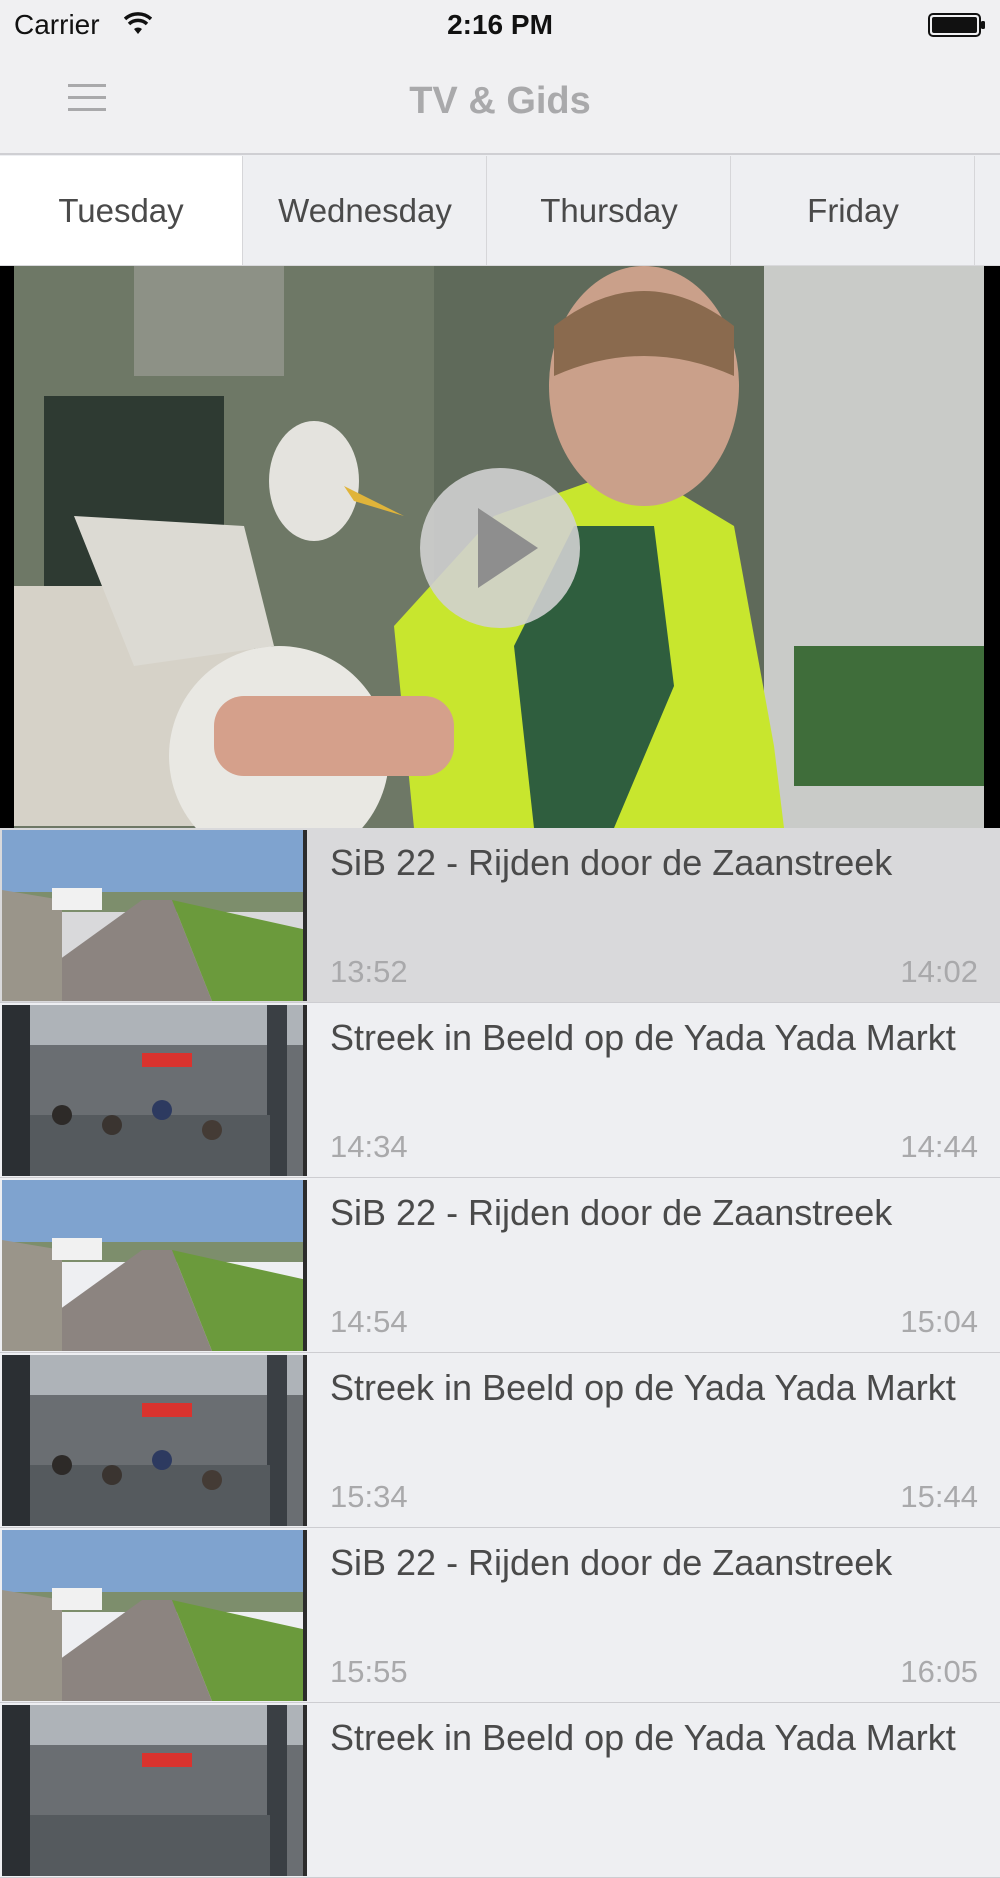 The width and height of the screenshot is (1000, 1878). Describe the element at coordinates (365, 210) in the screenshot. I see `tab-wednesday: Wednesday` at that location.